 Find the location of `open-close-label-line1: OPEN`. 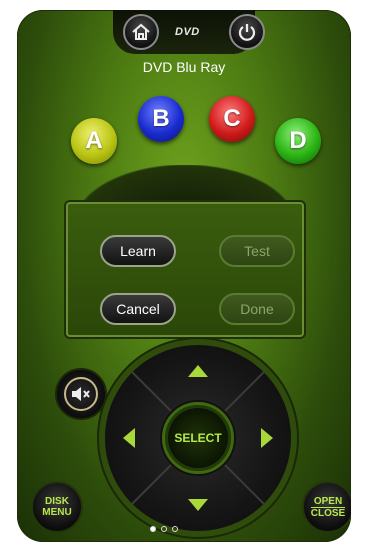

open-close-label-line1: OPEN is located at coordinates (328, 501).